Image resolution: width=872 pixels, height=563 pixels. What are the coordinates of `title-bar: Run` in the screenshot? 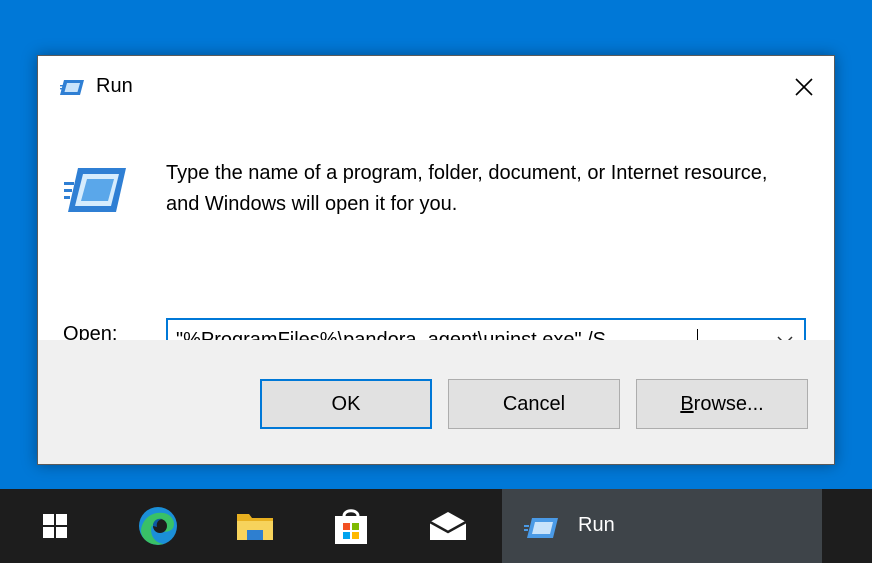 It's located at (436, 87).